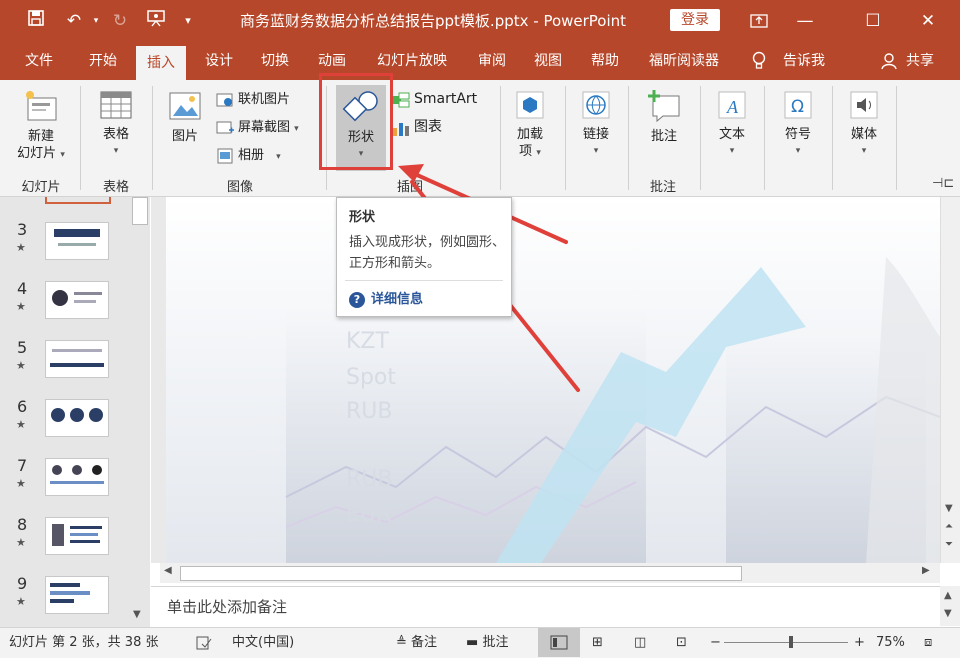 This screenshot has height=661, width=960. I want to click on fit-to-window-icon: ⧈, so click(928, 642).